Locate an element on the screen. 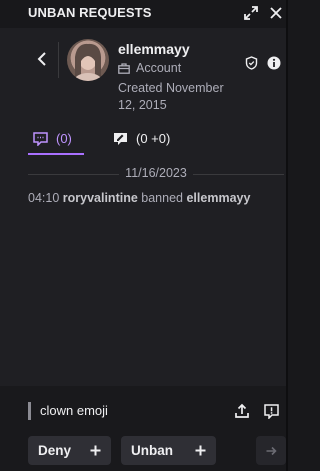 This screenshot has width=320, height=471. shield-icon is located at coordinates (251, 63).